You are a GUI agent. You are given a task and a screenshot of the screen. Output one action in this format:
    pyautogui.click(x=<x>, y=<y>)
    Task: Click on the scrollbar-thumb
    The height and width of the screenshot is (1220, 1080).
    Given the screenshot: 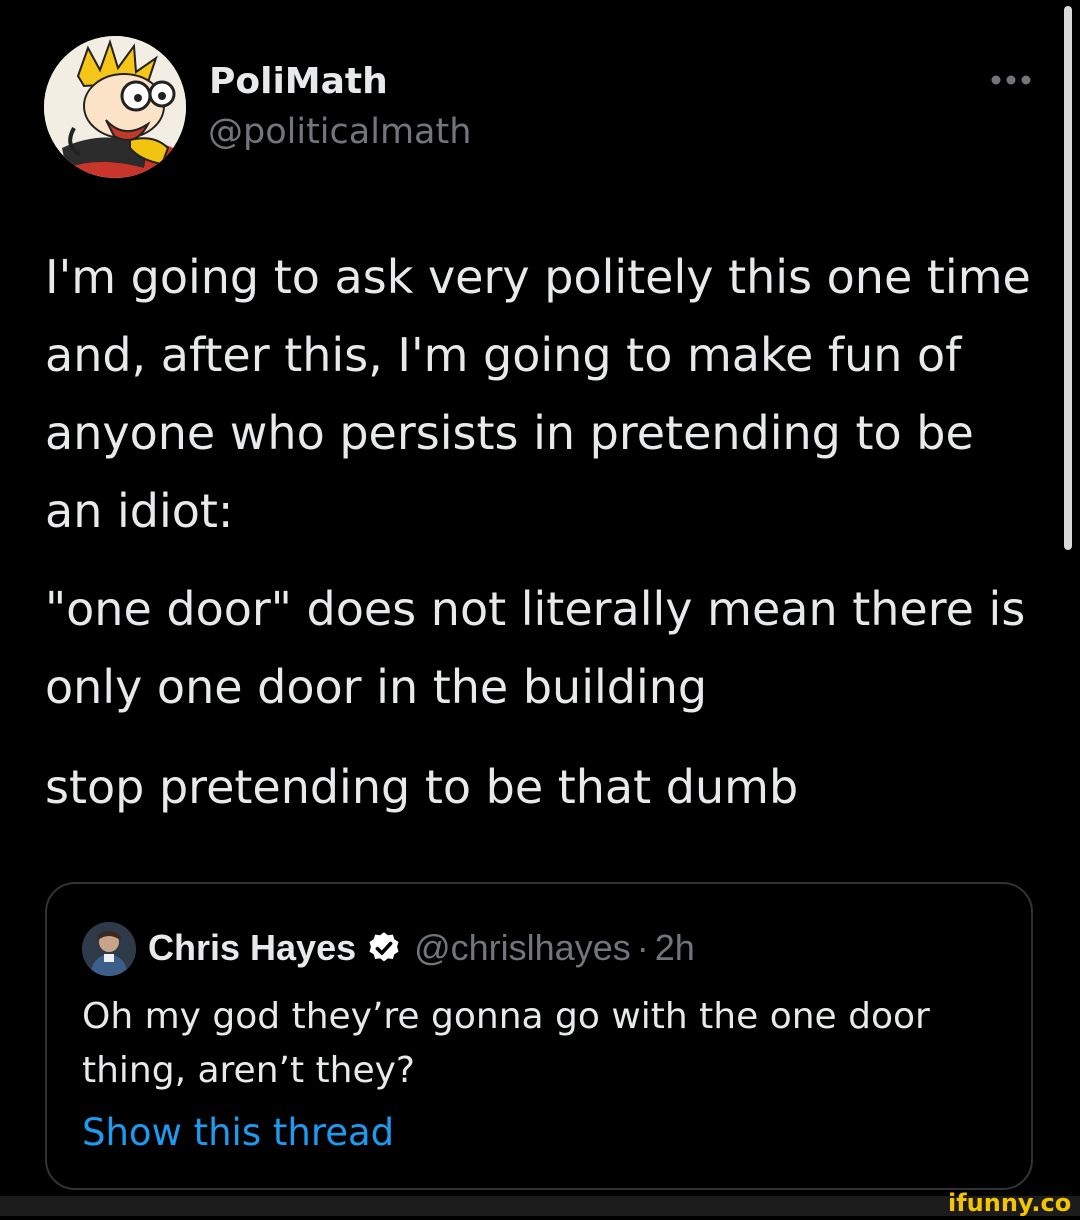 What is the action you would take?
    pyautogui.click(x=1068, y=278)
    